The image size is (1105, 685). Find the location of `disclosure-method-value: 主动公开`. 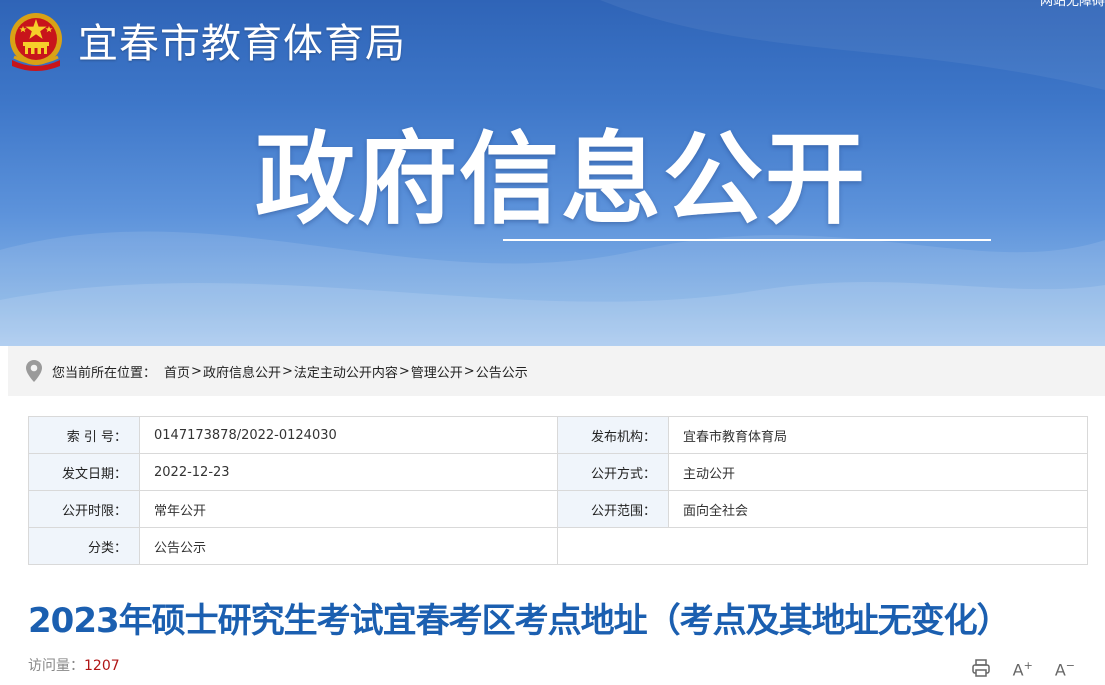

disclosure-method-value: 主动公开 is located at coordinates (878, 472).